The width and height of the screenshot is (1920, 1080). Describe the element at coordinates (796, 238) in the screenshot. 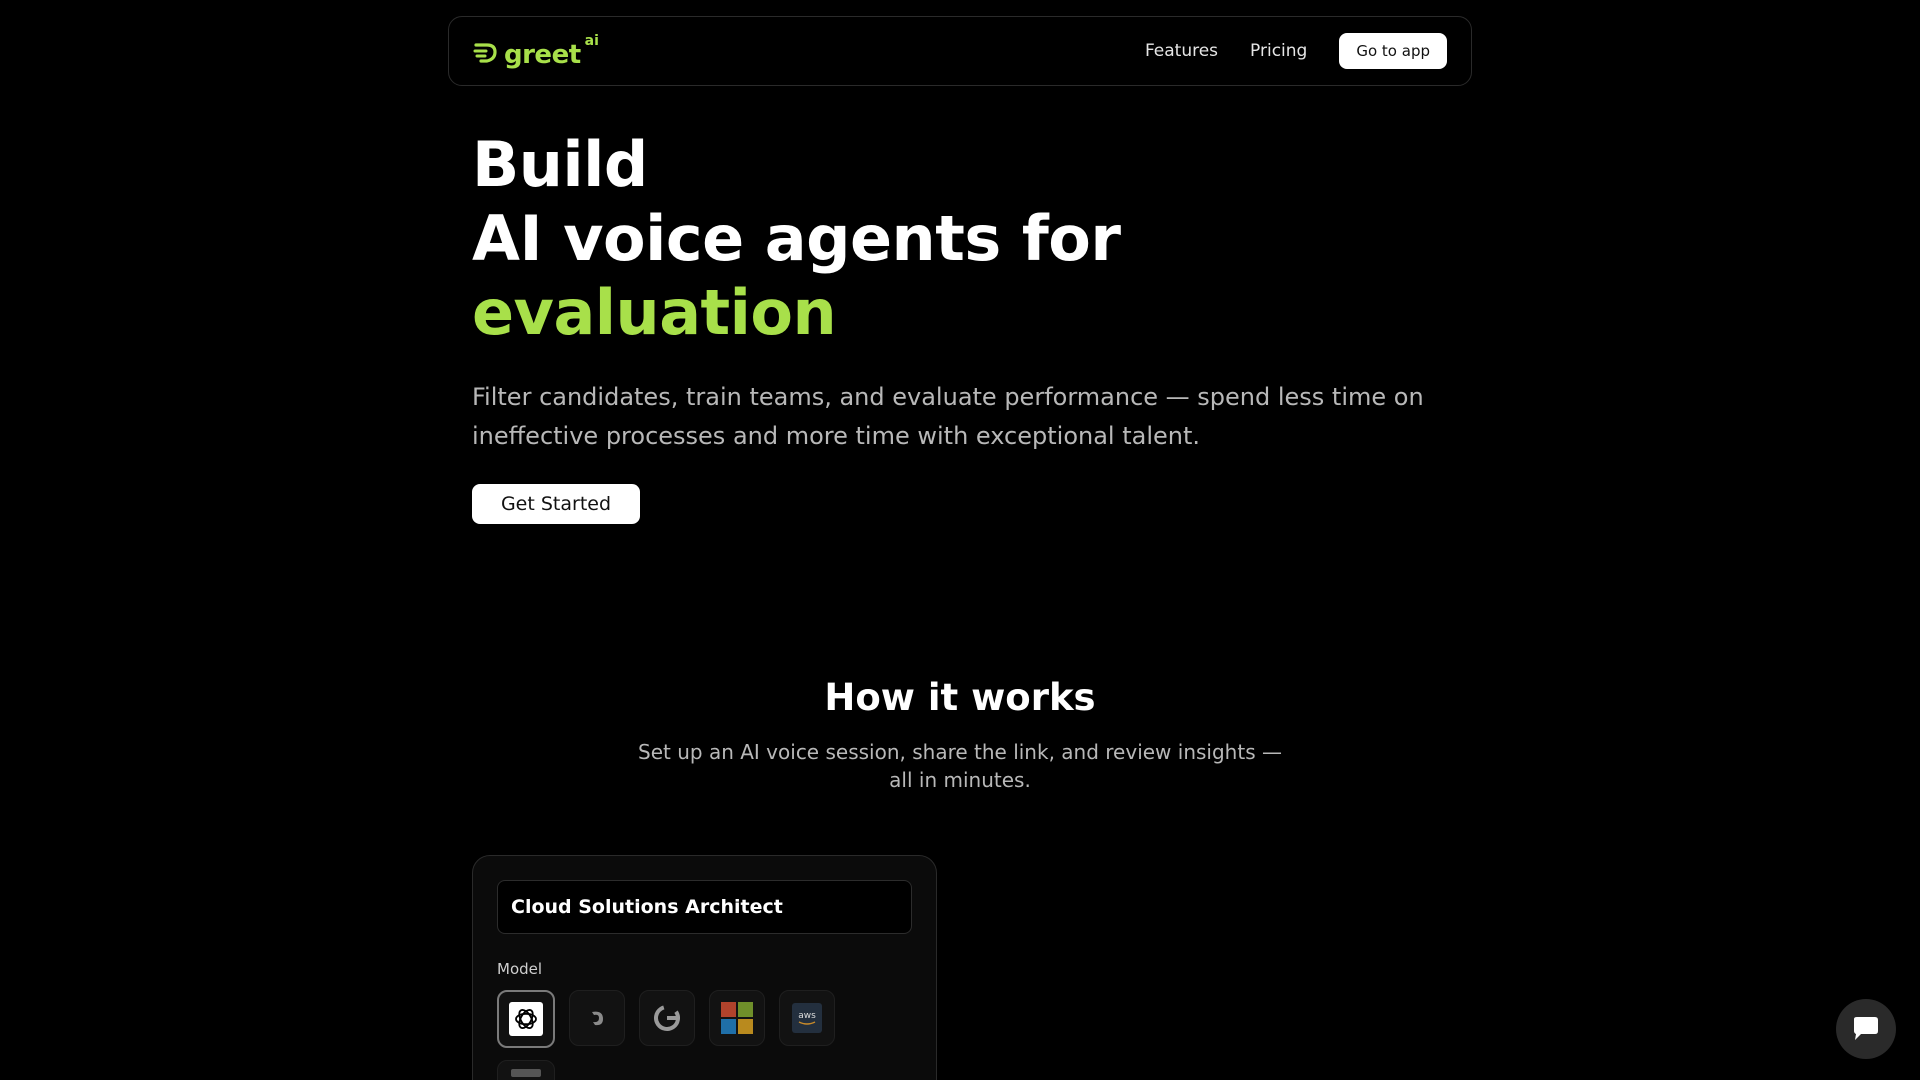

I see `hero-line-2: AI voice agents for` at that location.